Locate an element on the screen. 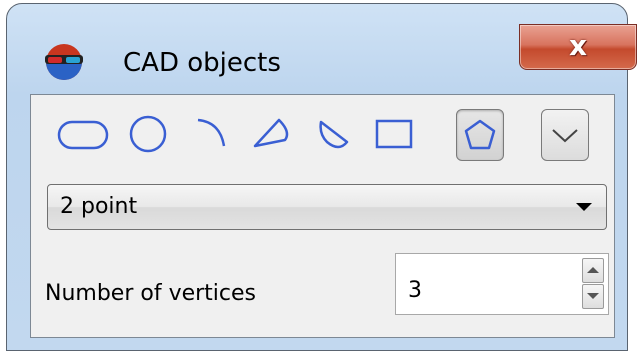 Image resolution: width=637 pixels, height=351 pixels. vertices-label: Number of vertices is located at coordinates (150, 293).